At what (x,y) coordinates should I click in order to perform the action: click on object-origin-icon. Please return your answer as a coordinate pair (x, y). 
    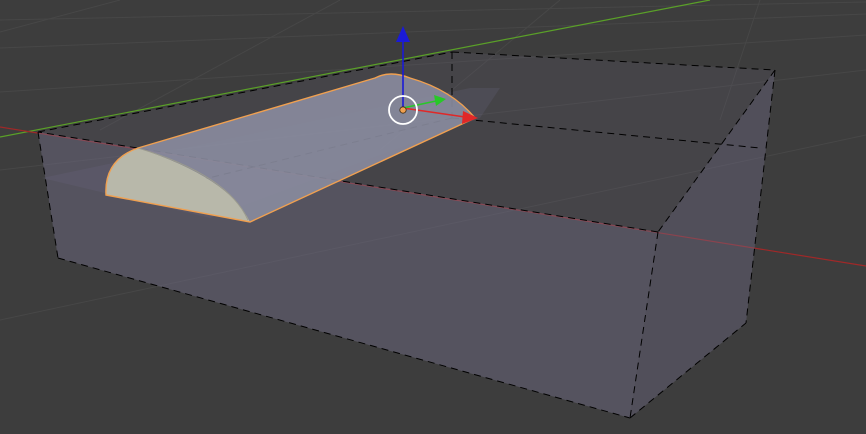
    Looking at the image, I should click on (403, 110).